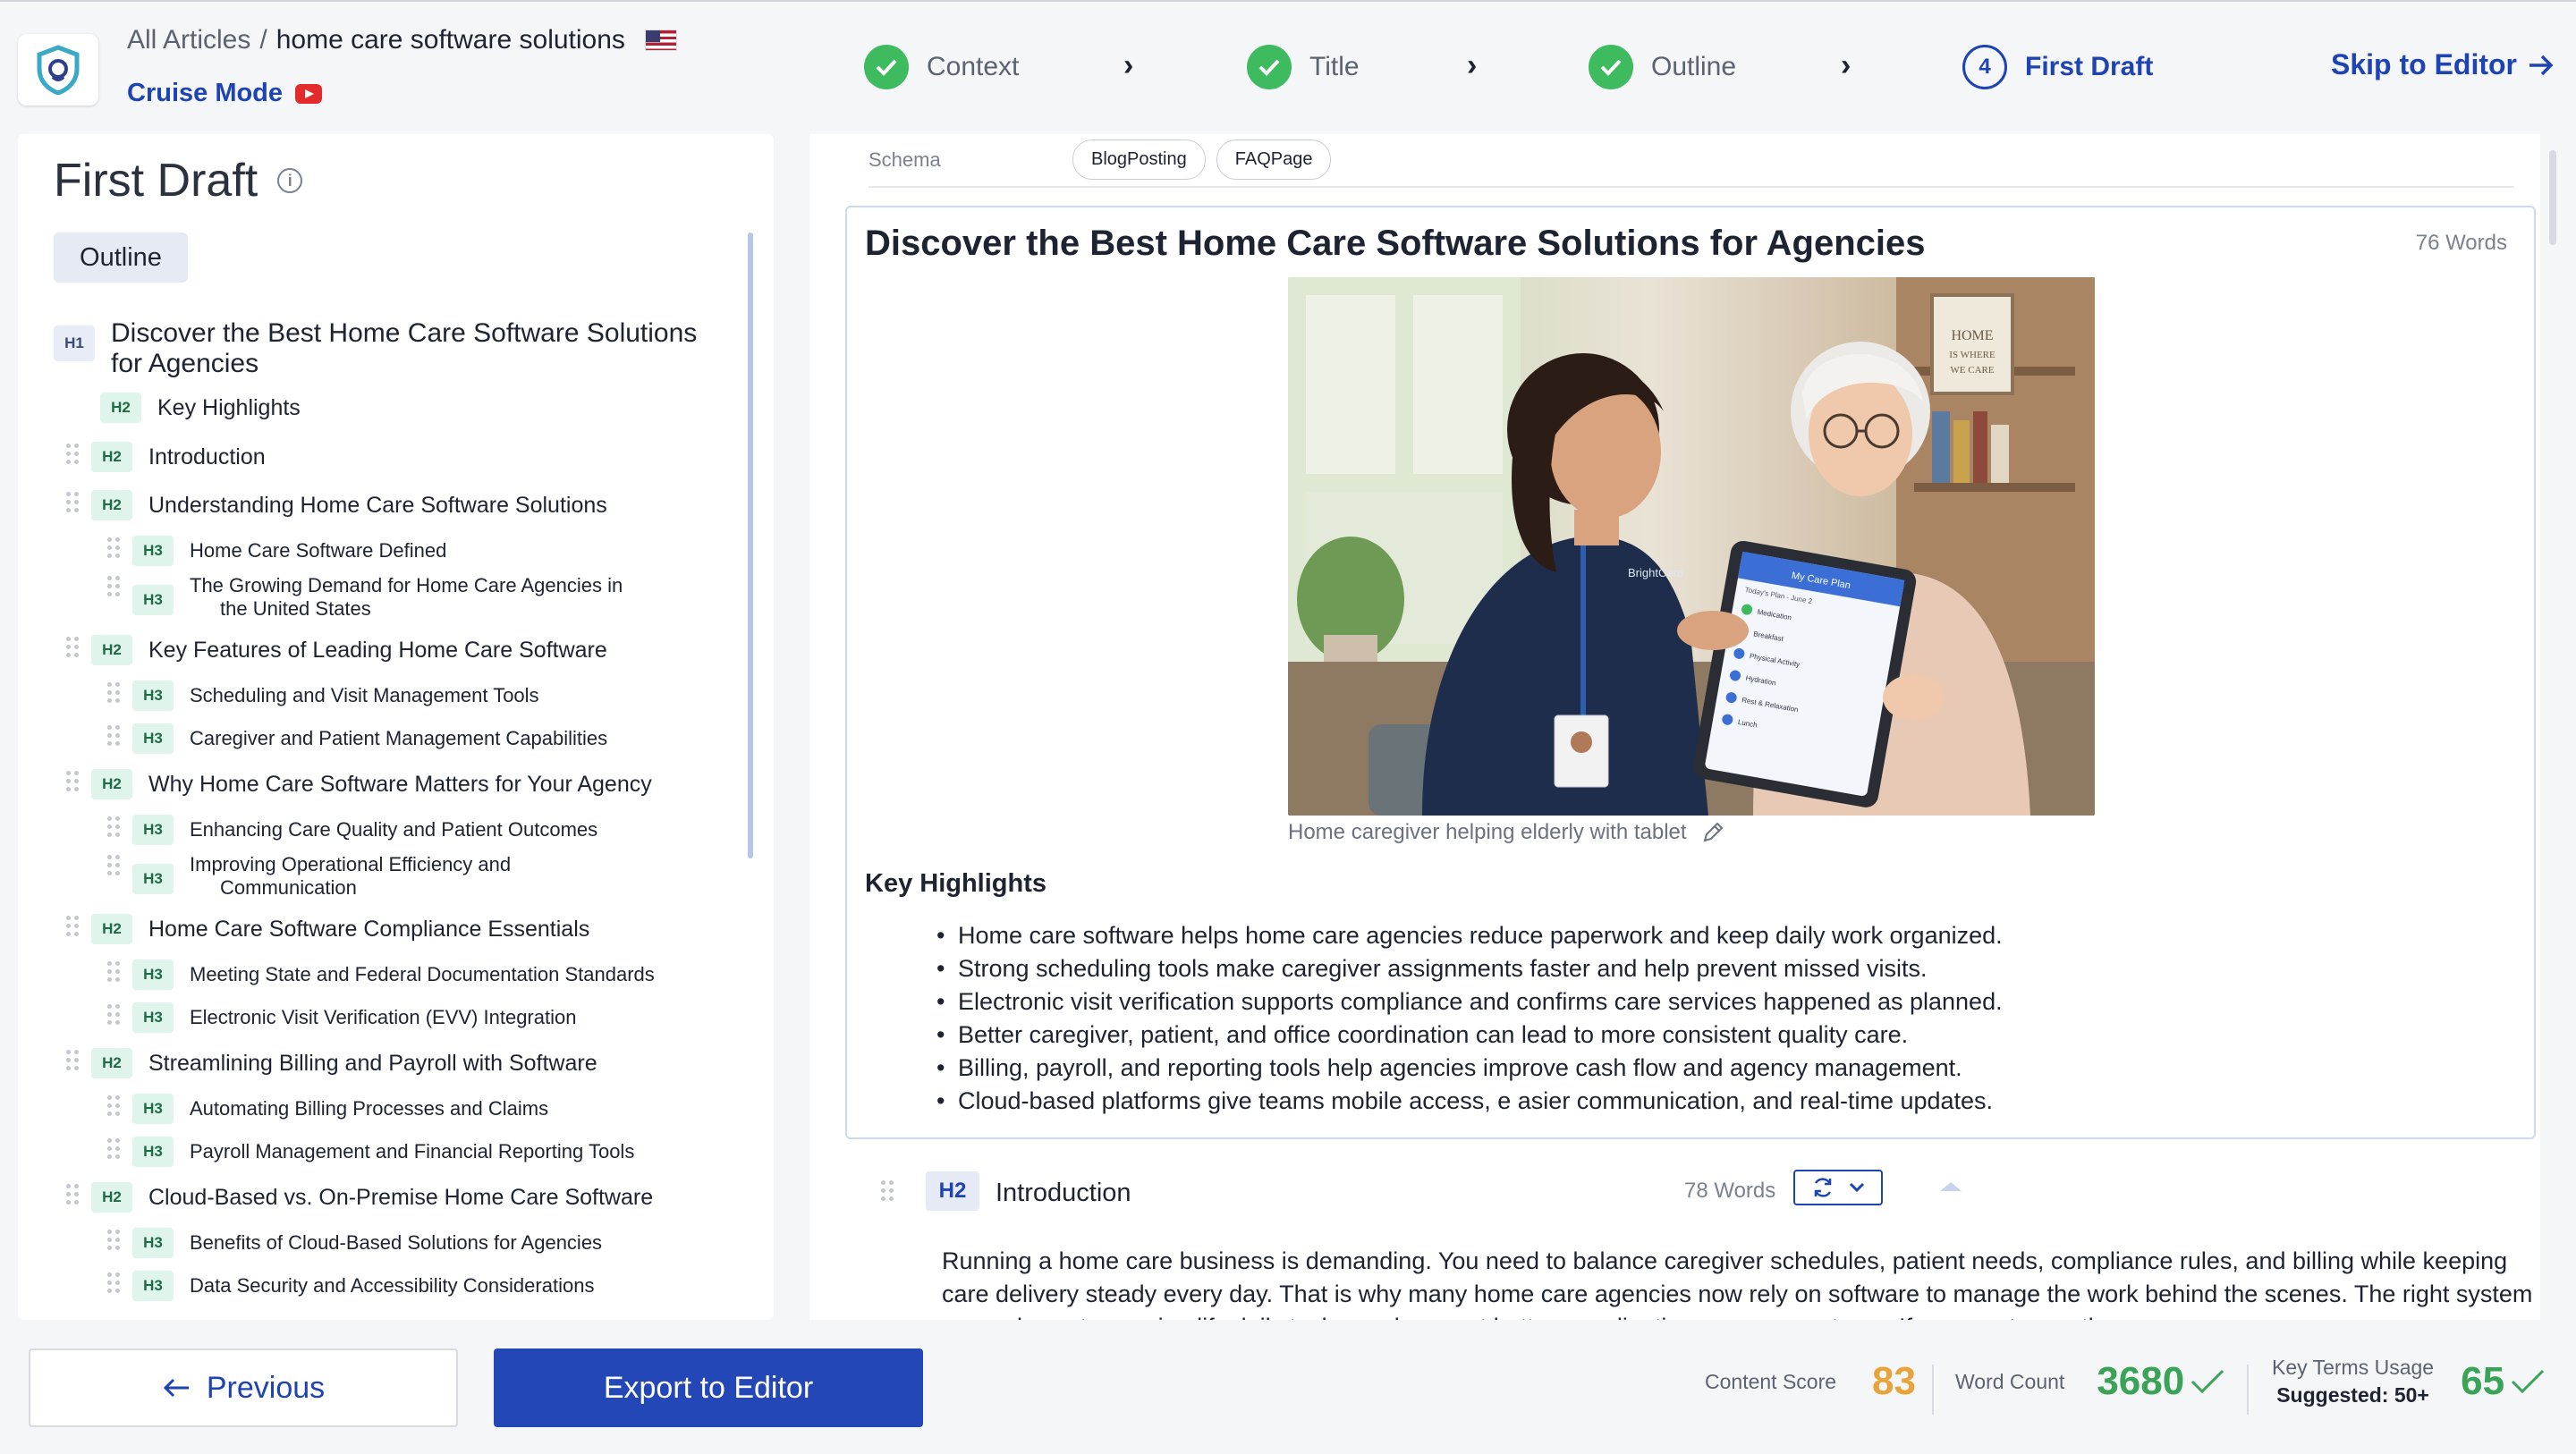 This screenshot has height=1454, width=2576. What do you see at coordinates (941, 67) in the screenshot?
I see `step-context: Context` at bounding box center [941, 67].